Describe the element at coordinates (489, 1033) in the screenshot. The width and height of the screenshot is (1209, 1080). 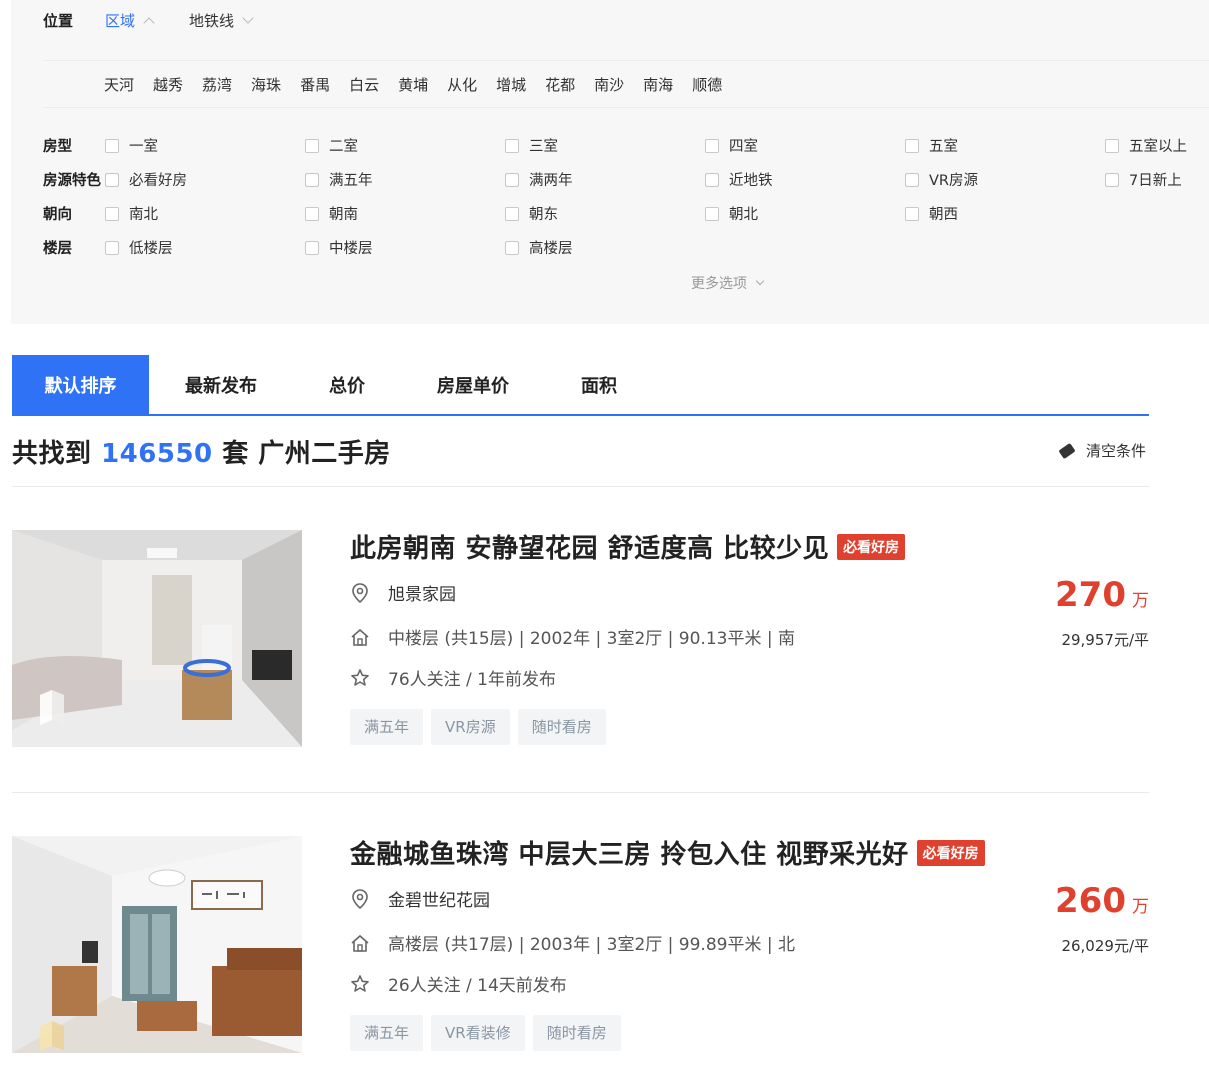
I see `listing-tags: 满五年 VR看装修 随时看房` at that location.